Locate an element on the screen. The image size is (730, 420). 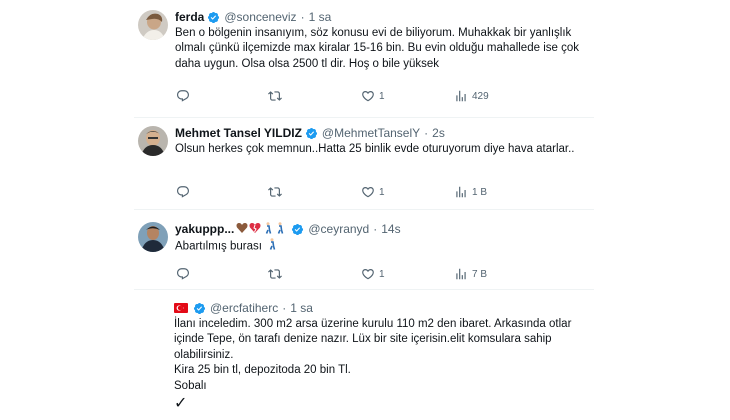
tweet-text-line: Sobalı is located at coordinates (190, 385).